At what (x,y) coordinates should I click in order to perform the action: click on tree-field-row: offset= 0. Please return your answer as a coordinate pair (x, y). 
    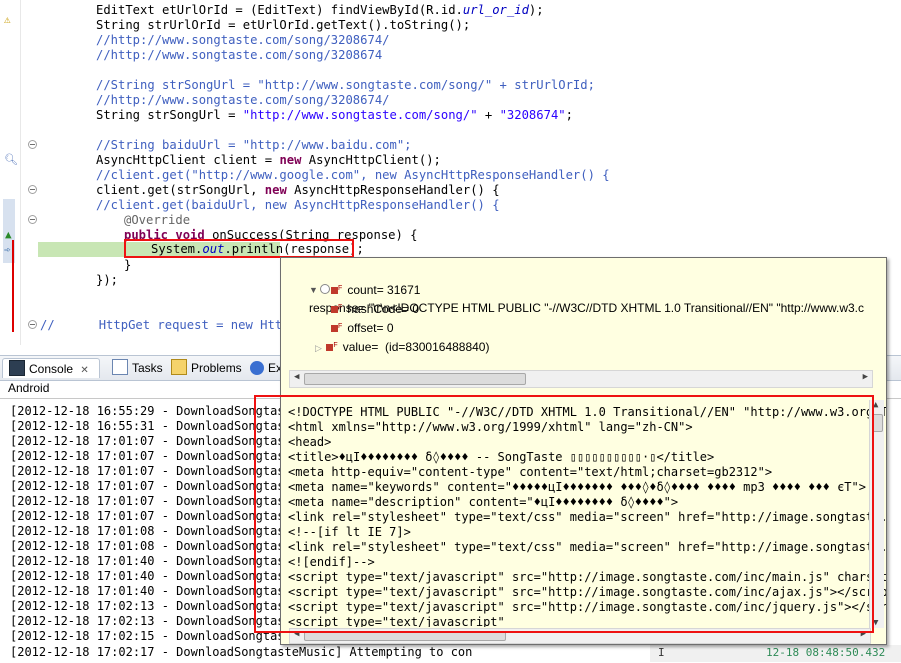
    Looking at the image, I should click on (362, 327).